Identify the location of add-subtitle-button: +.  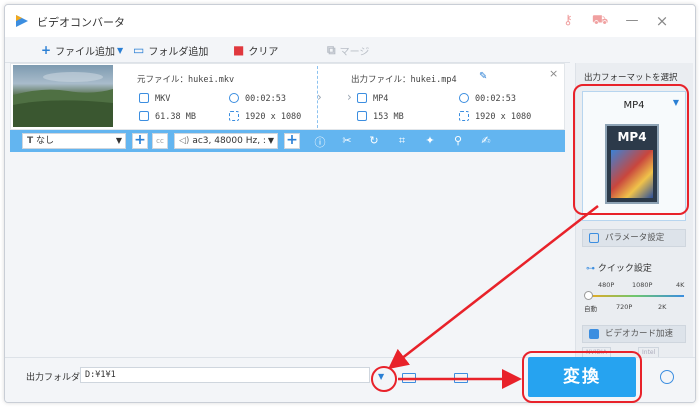
(140, 141).